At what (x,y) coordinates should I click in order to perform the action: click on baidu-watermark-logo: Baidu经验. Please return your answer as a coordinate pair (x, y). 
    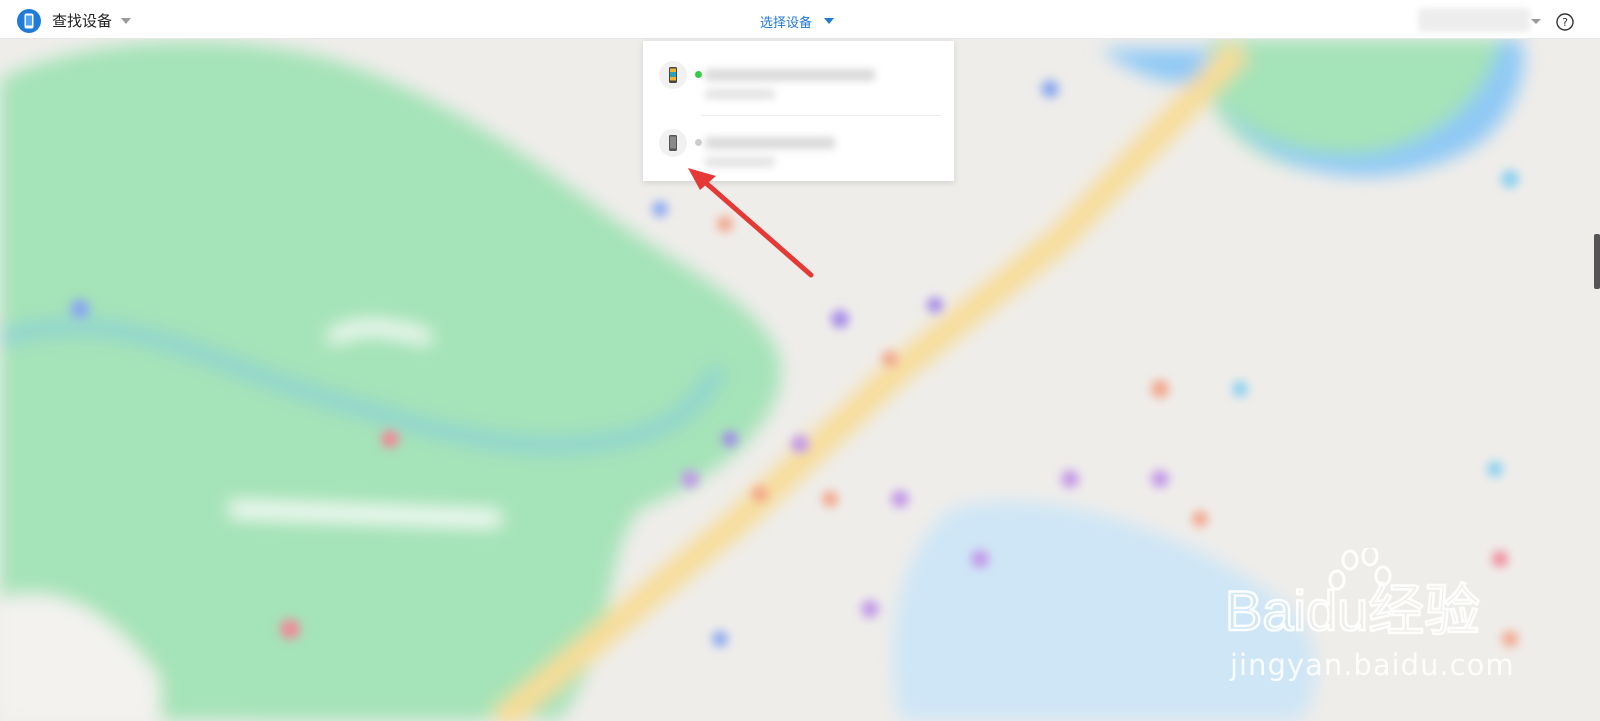
    Looking at the image, I should click on (1353, 595).